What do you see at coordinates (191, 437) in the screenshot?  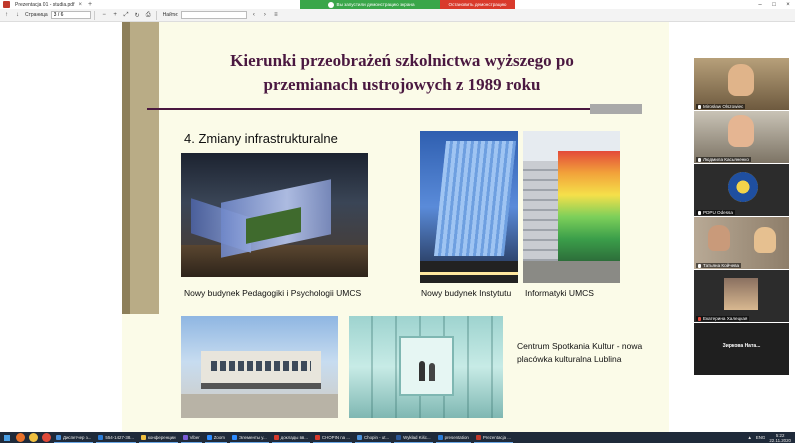 I see `taskbar-task-button: Viber` at bounding box center [191, 437].